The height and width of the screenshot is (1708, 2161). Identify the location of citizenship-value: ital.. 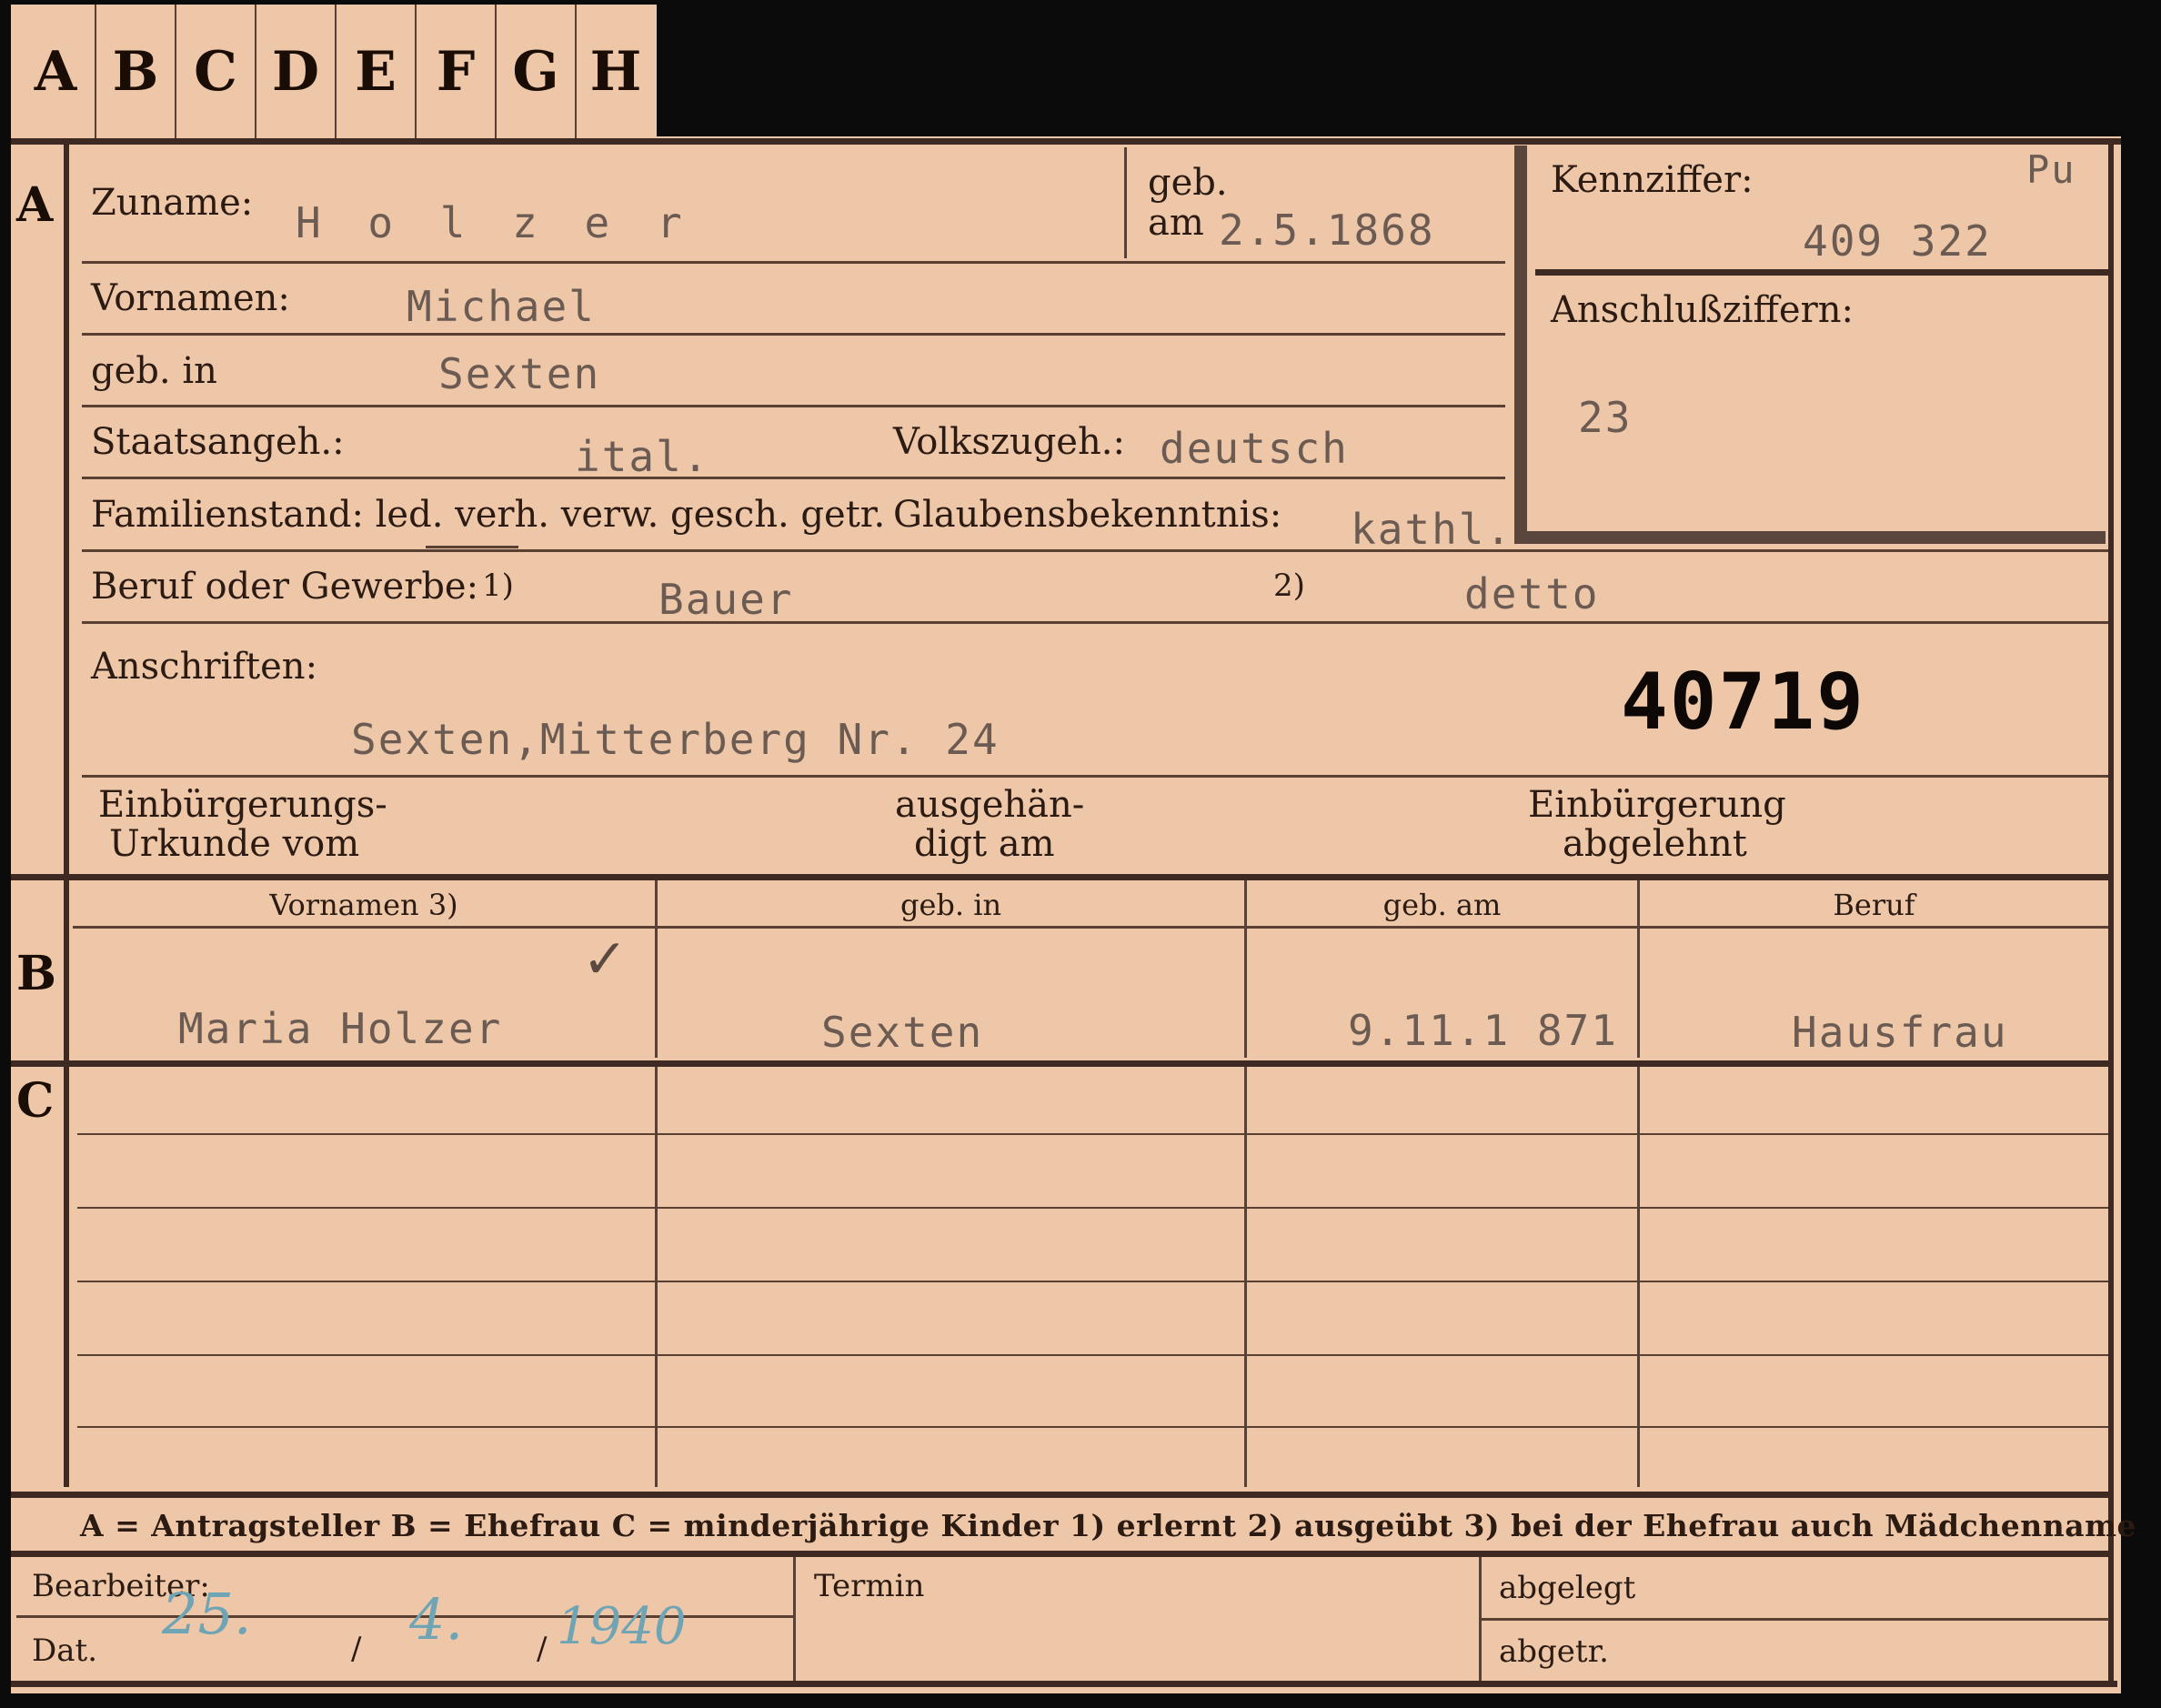
(642, 456).